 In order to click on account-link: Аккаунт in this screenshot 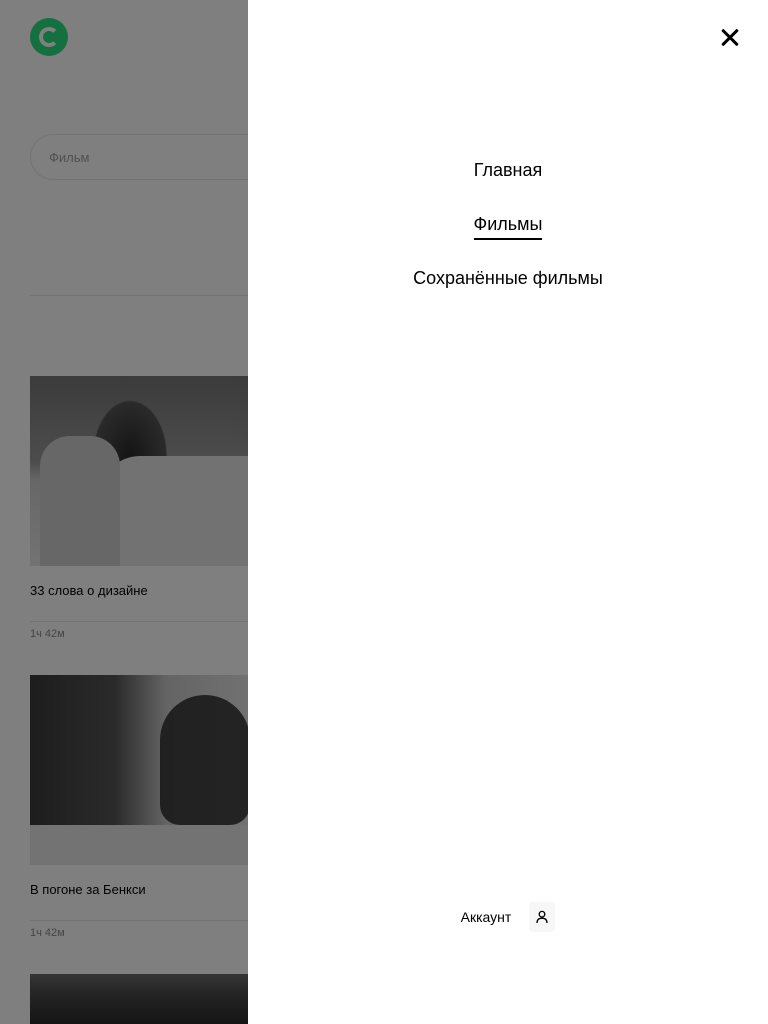, I will do `click(508, 917)`.